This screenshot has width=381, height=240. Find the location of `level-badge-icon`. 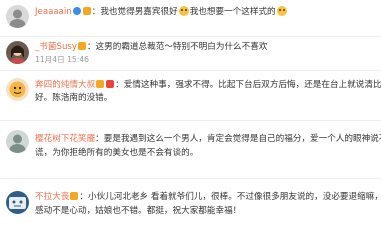

level-badge-icon is located at coordinates (110, 84).